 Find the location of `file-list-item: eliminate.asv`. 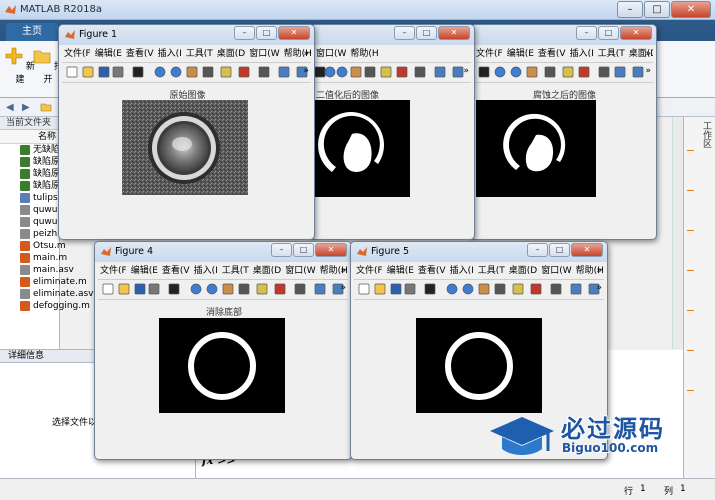

file-list-item: eliminate.asv is located at coordinates (46, 294).